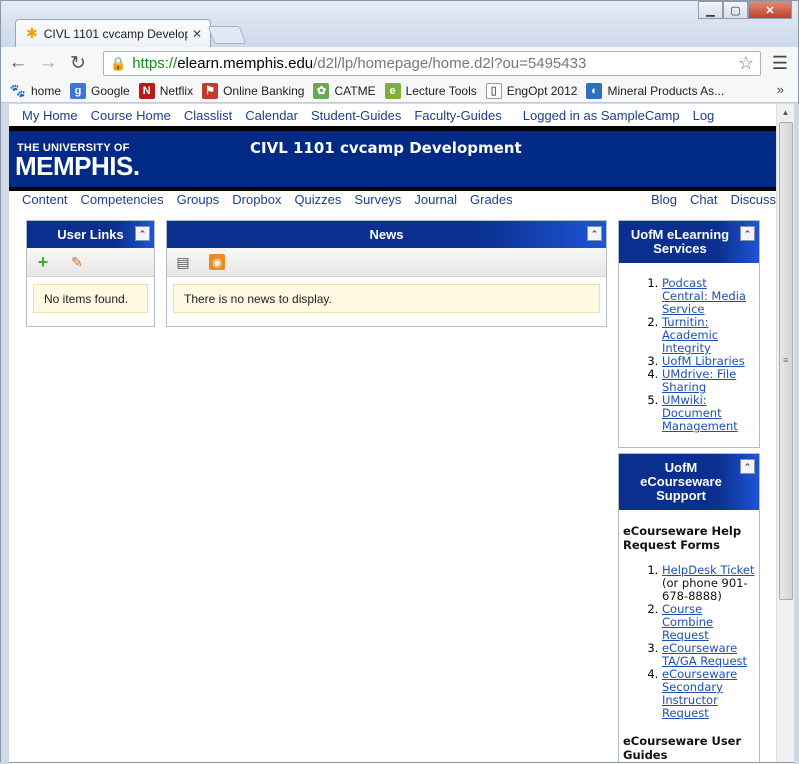 The image size is (799, 764). Describe the element at coordinates (43, 262) in the screenshot. I see `add-link-icon: +` at that location.